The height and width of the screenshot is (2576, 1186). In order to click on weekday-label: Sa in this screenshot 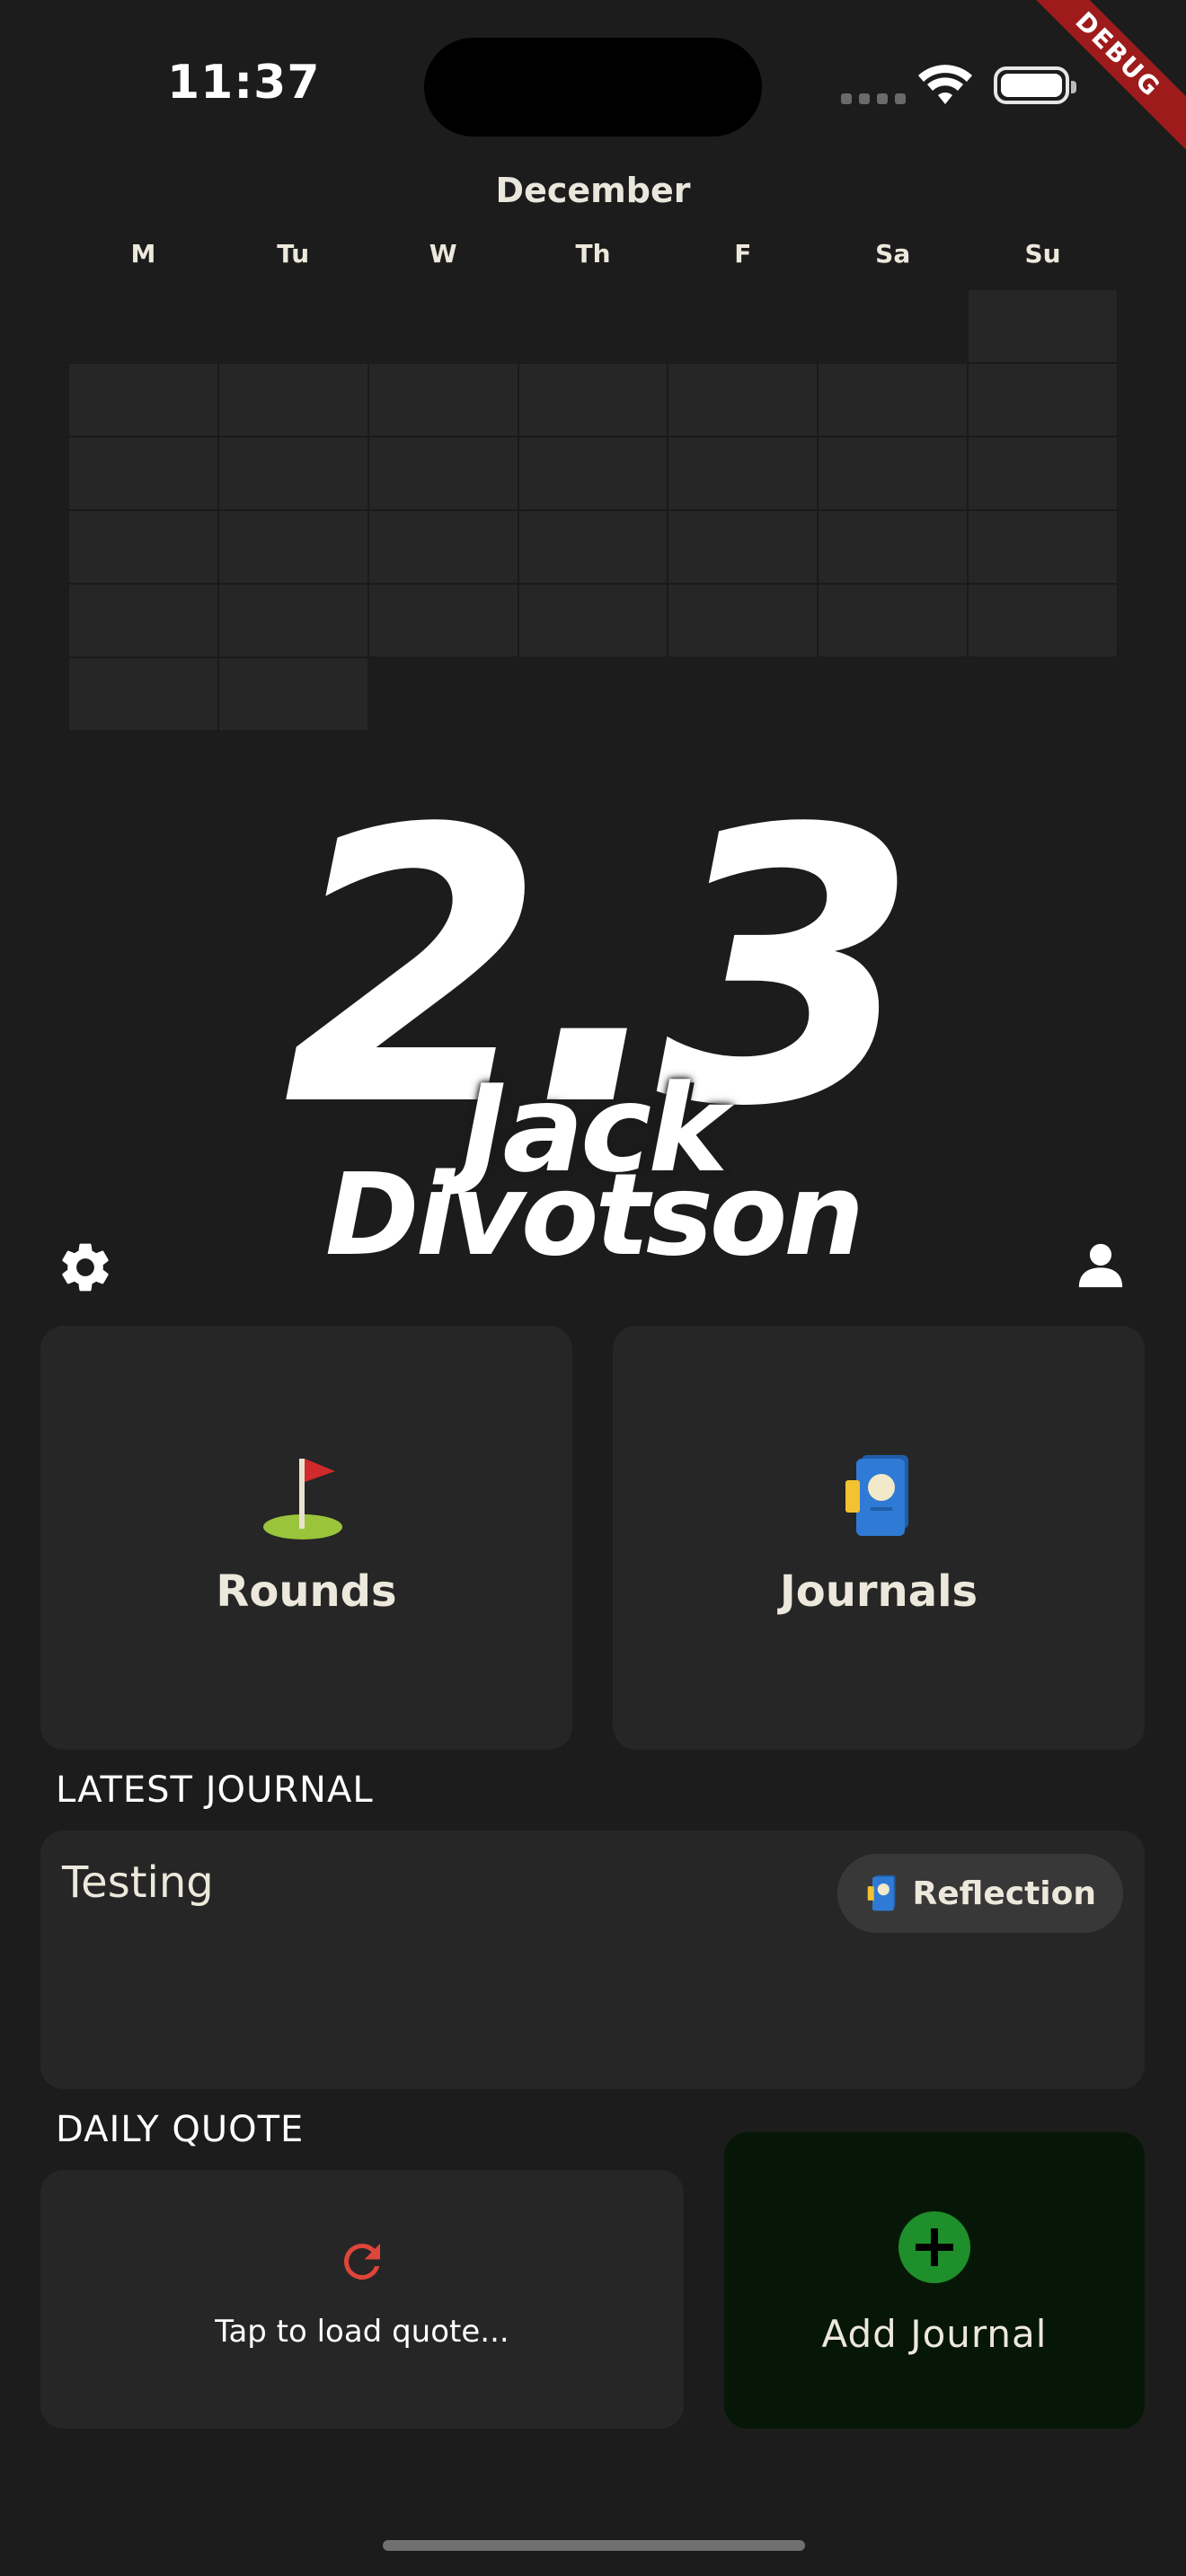, I will do `click(893, 254)`.